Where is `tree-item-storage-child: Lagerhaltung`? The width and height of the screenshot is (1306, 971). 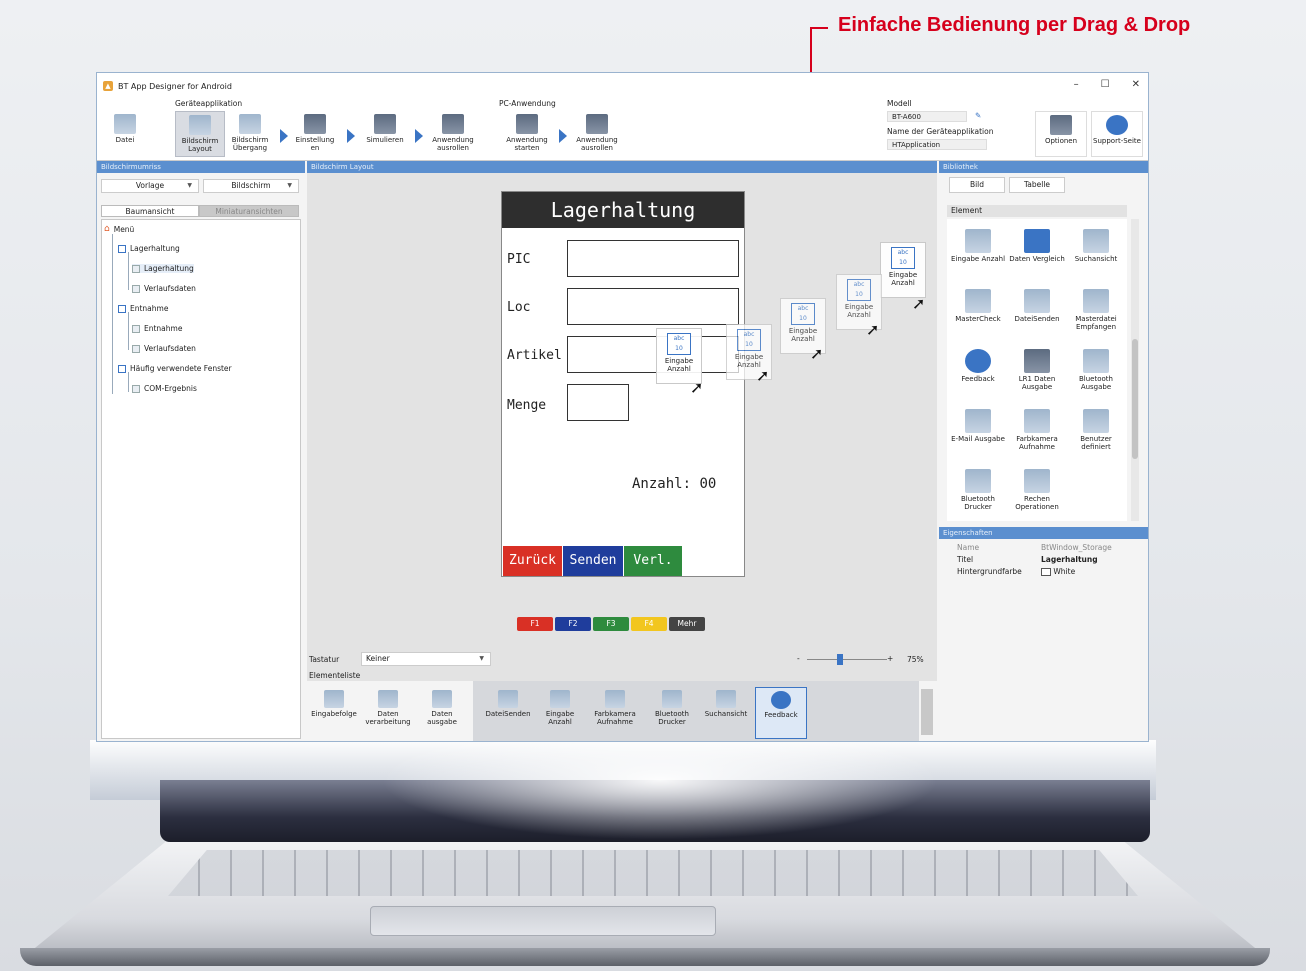 tree-item-storage-child: Lagerhaltung is located at coordinates (163, 268).